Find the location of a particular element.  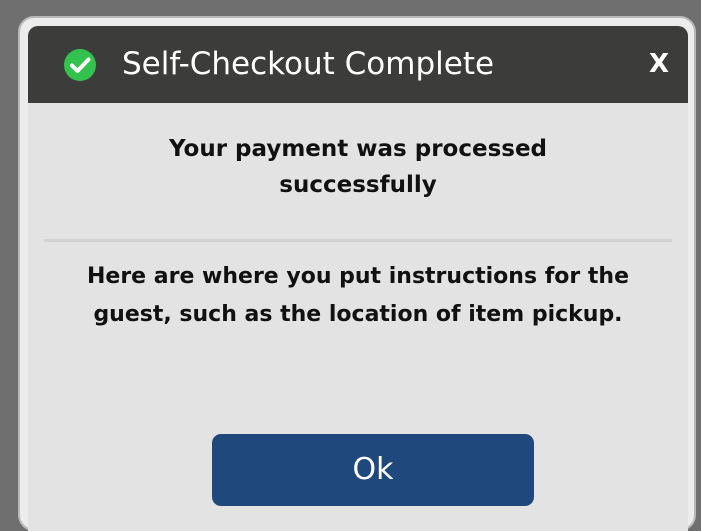

ok-button: Ok is located at coordinates (373, 470).